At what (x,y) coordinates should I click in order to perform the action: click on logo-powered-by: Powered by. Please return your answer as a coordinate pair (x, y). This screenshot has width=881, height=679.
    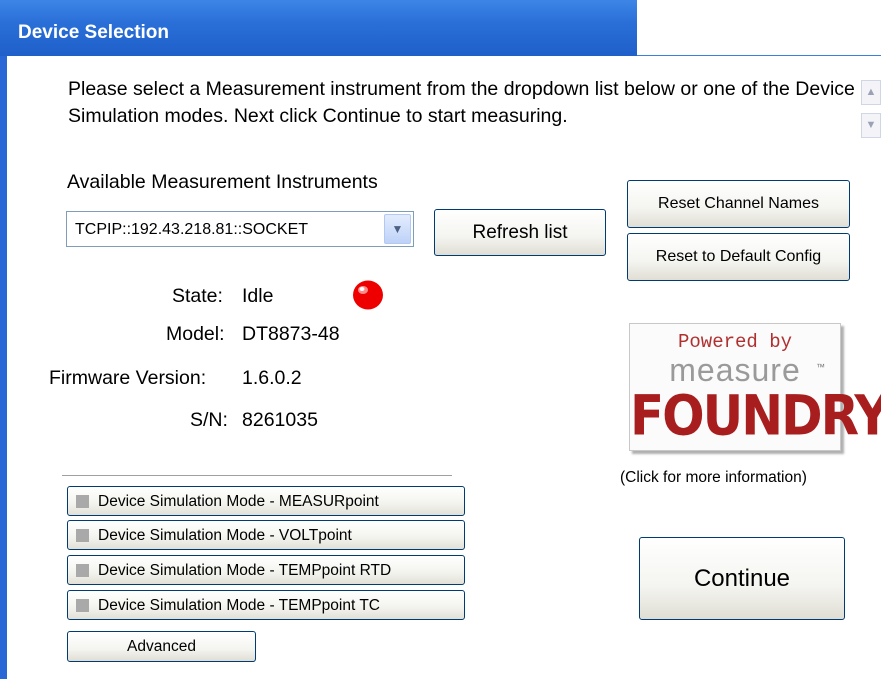
    Looking at the image, I should click on (735, 342).